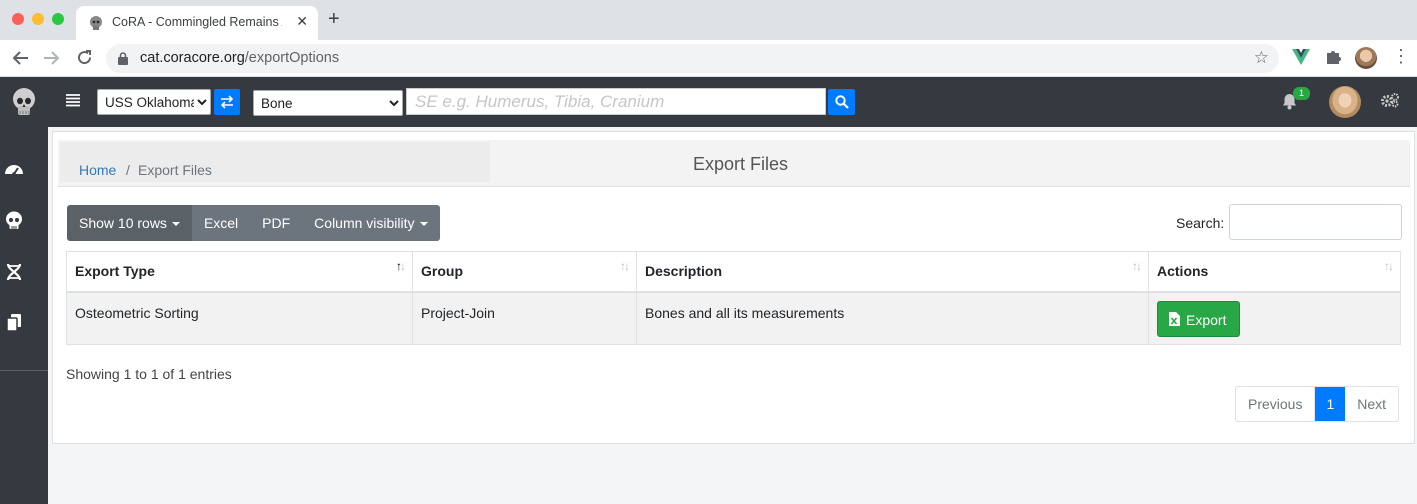 The image size is (1417, 504). I want to click on skull-logo-icon, so click(24, 102).